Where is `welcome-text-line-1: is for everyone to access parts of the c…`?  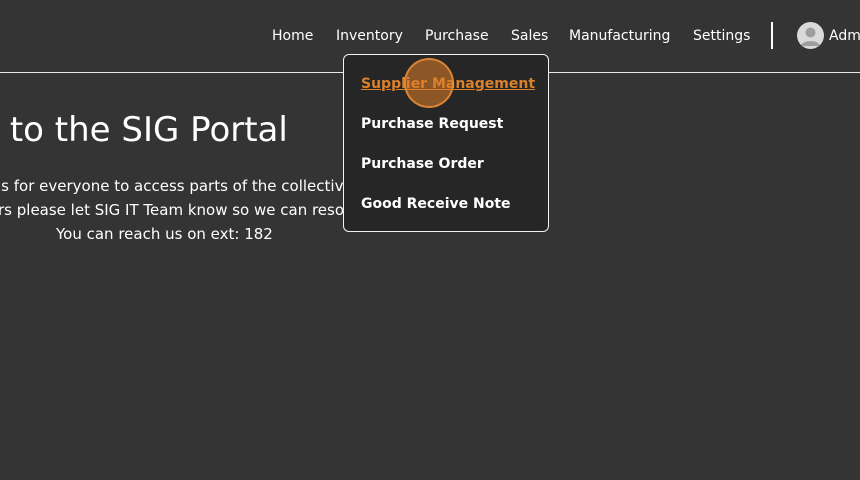
welcome-text-line-1: is for everyone to access parts of the c… is located at coordinates (176, 186).